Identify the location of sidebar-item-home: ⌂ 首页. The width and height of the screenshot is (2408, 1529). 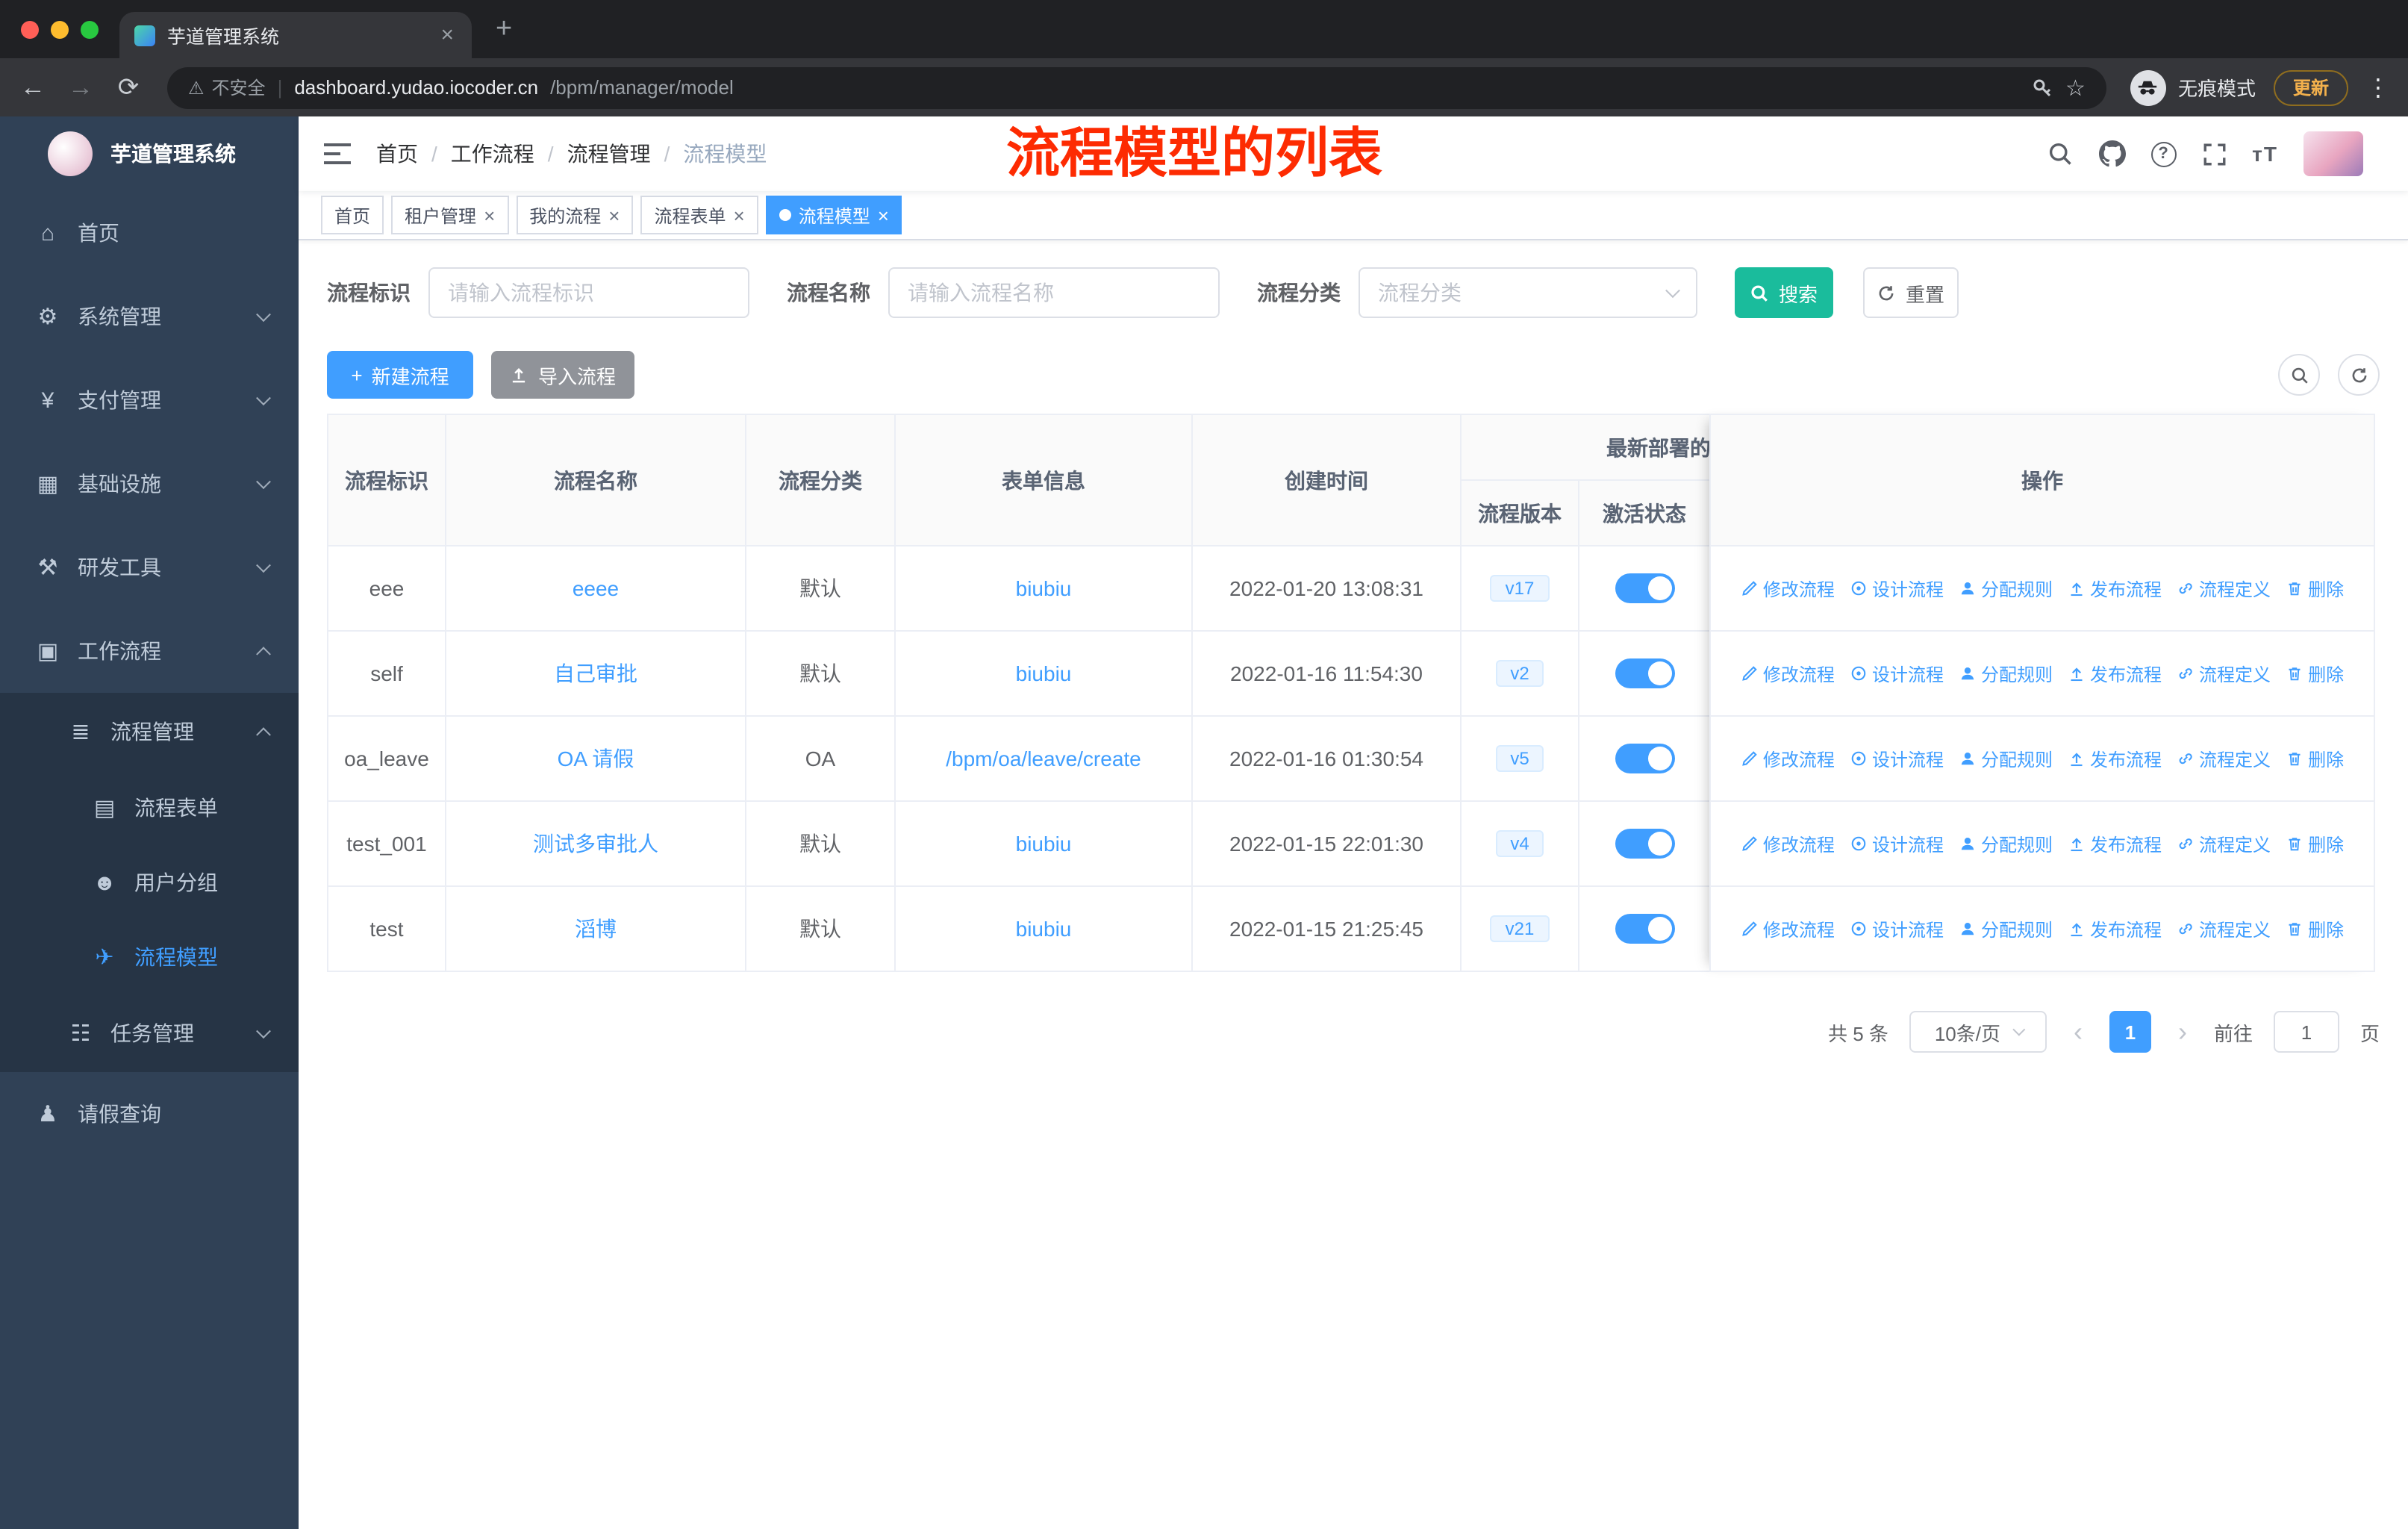
(149, 233).